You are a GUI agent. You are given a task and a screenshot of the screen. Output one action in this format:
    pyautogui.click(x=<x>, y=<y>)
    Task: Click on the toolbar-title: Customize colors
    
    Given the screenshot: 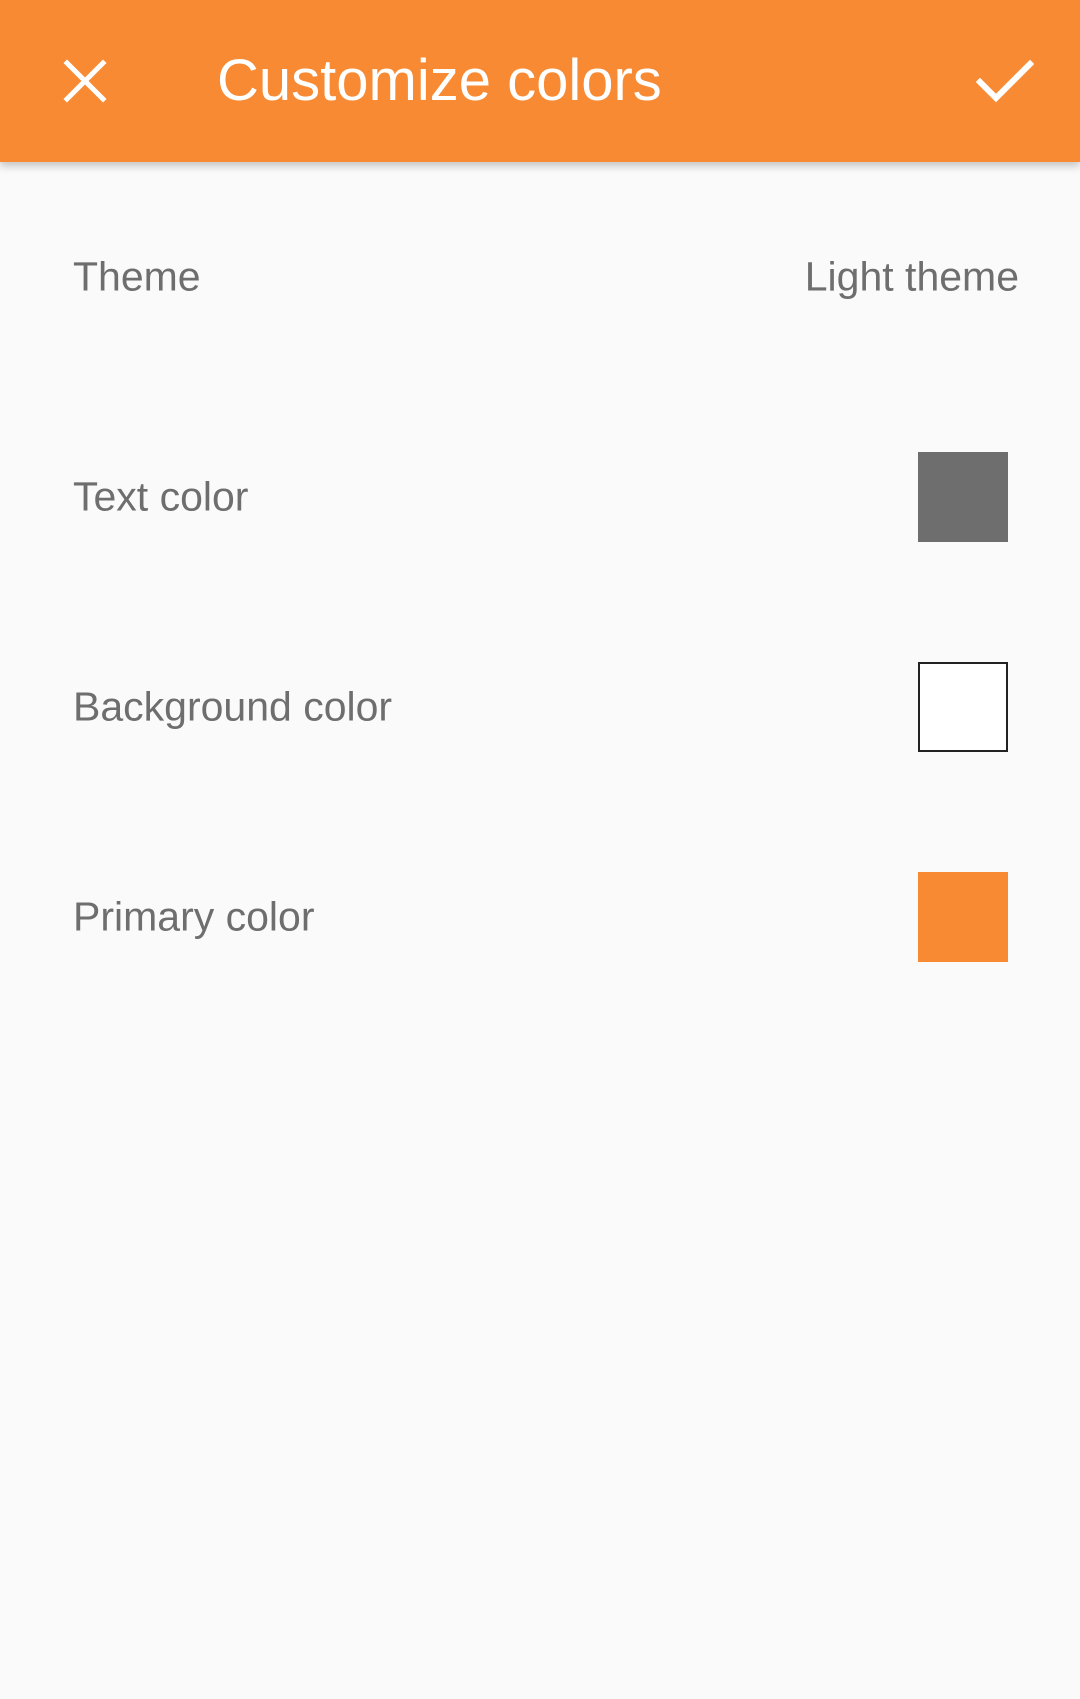 What is the action you would take?
    pyautogui.click(x=439, y=80)
    